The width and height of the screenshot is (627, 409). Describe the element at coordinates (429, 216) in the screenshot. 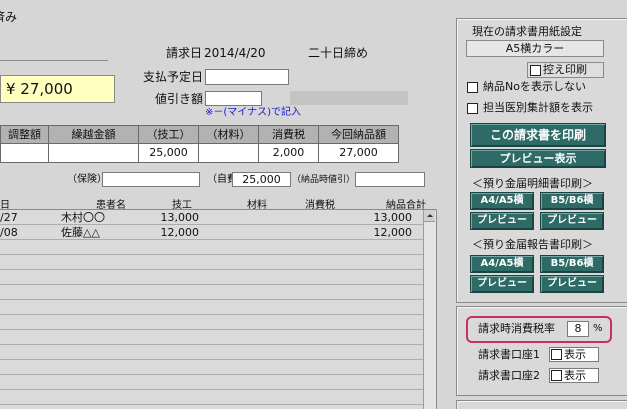

I see `scroll-up-arrow-icon` at that location.